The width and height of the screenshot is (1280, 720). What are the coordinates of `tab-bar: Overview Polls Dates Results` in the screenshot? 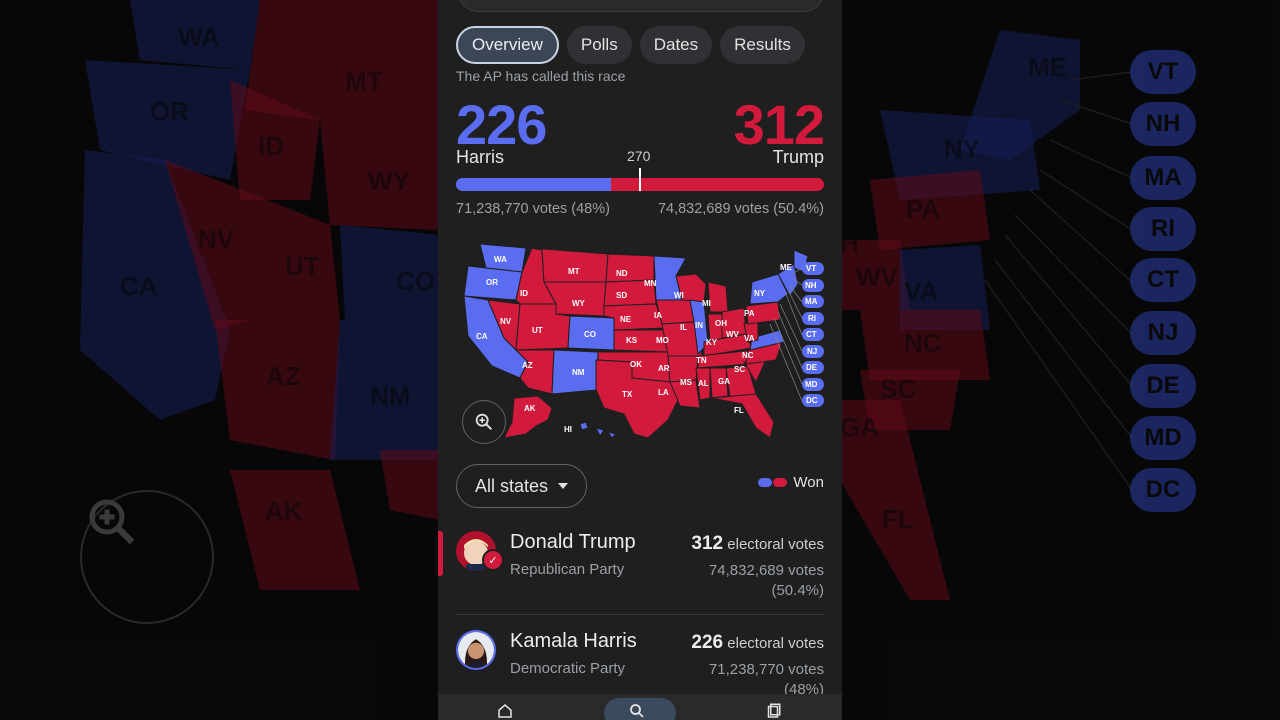 It's located at (630, 45).